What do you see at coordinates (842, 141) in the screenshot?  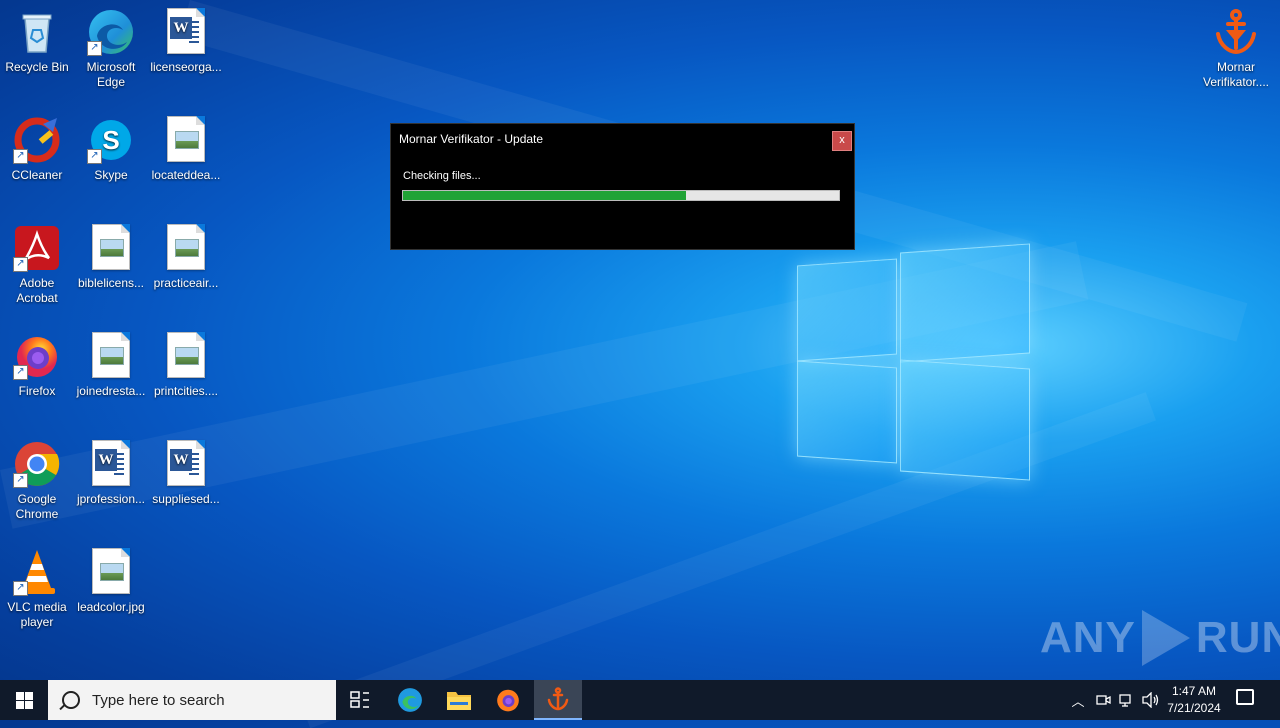 I see `close-button: x` at bounding box center [842, 141].